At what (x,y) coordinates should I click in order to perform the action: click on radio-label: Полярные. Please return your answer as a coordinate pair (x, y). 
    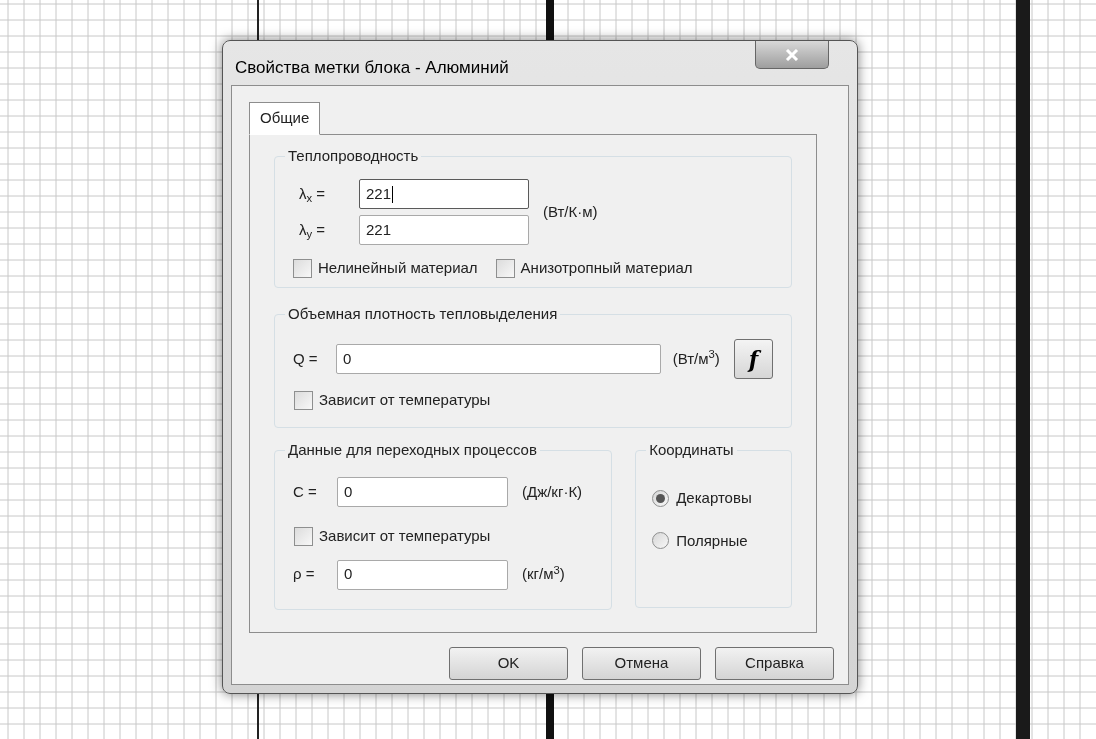
    Looking at the image, I should click on (712, 540).